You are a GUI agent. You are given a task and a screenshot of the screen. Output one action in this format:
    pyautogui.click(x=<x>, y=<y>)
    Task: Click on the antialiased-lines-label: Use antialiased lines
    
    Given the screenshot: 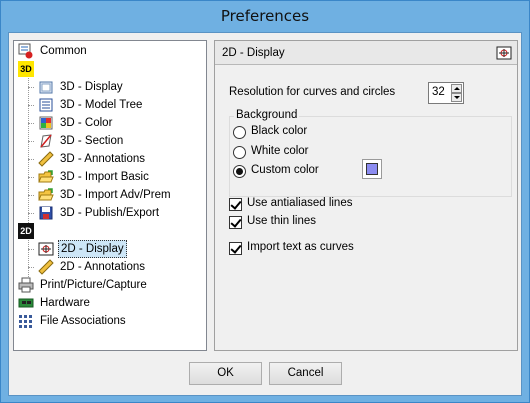 What is the action you would take?
    pyautogui.click(x=299, y=203)
    